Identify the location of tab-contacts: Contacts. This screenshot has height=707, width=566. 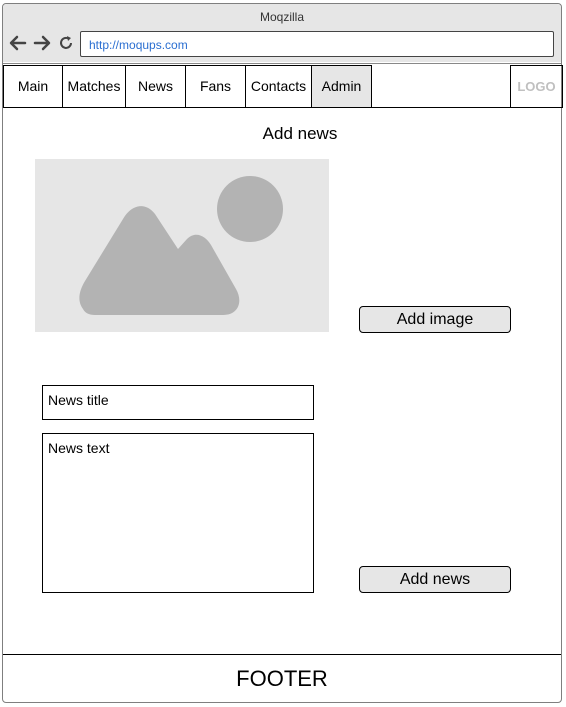
(278, 86).